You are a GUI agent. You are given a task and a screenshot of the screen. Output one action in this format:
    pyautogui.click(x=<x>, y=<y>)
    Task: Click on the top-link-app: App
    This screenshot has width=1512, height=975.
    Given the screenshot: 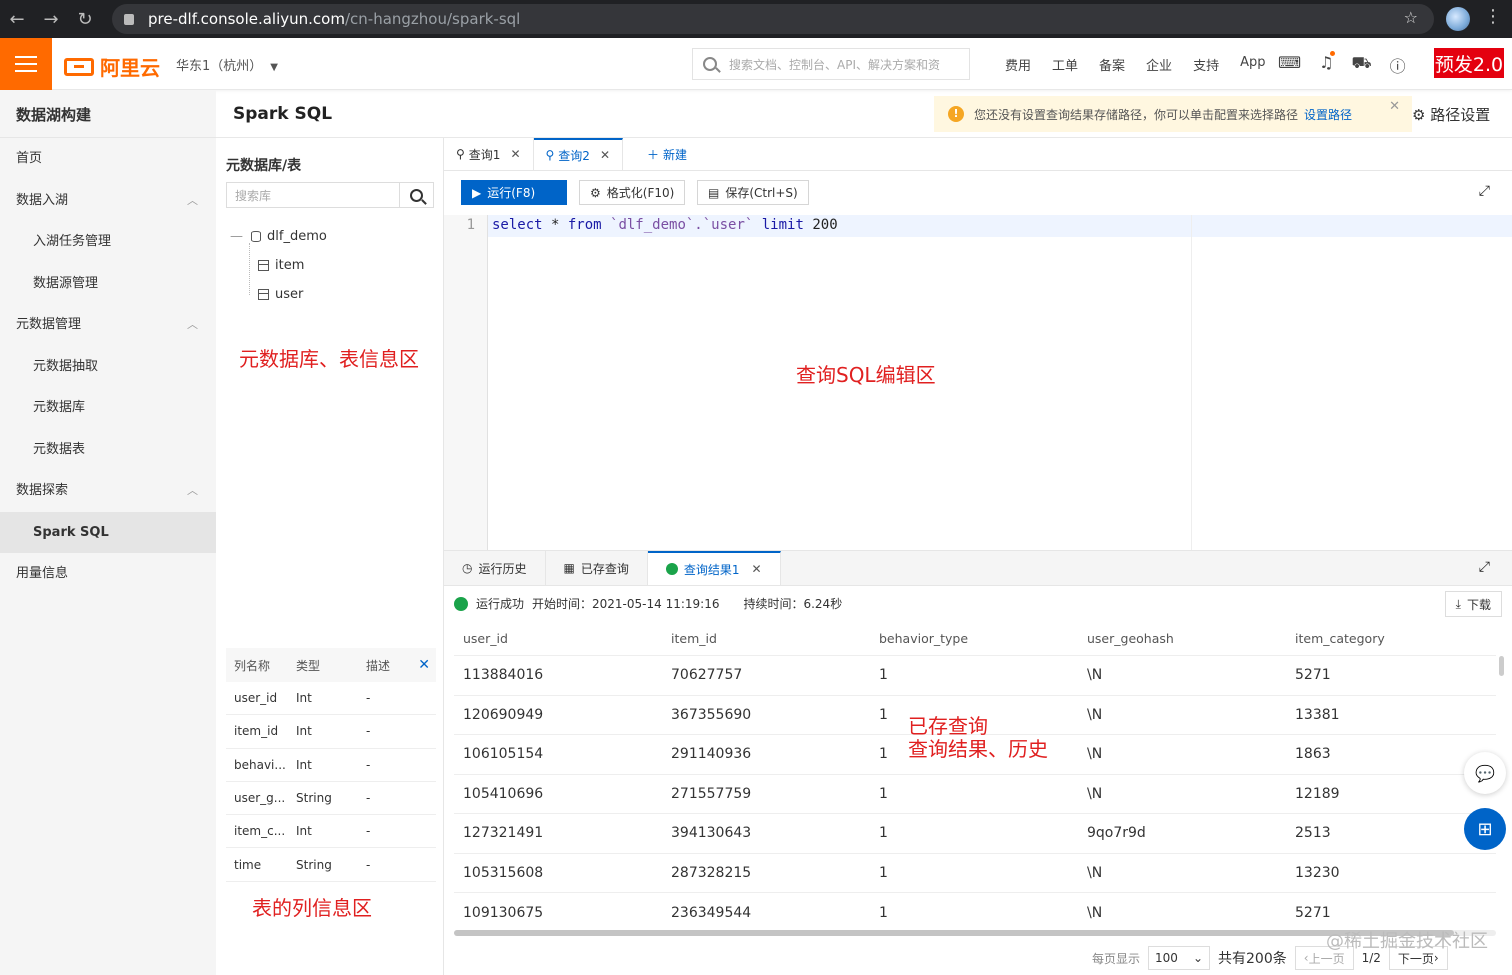 What is the action you would take?
    pyautogui.click(x=1252, y=64)
    